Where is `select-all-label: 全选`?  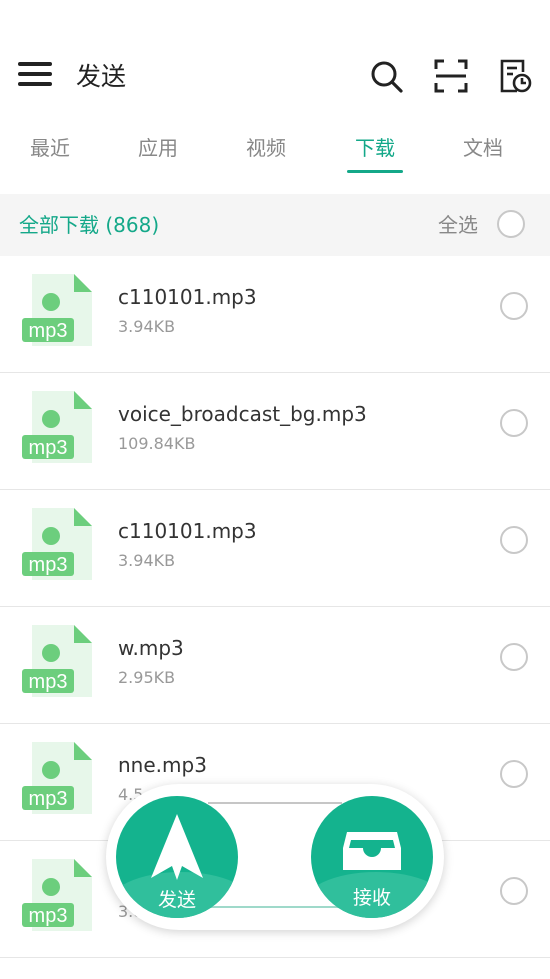 select-all-label: 全选 is located at coordinates (458, 225).